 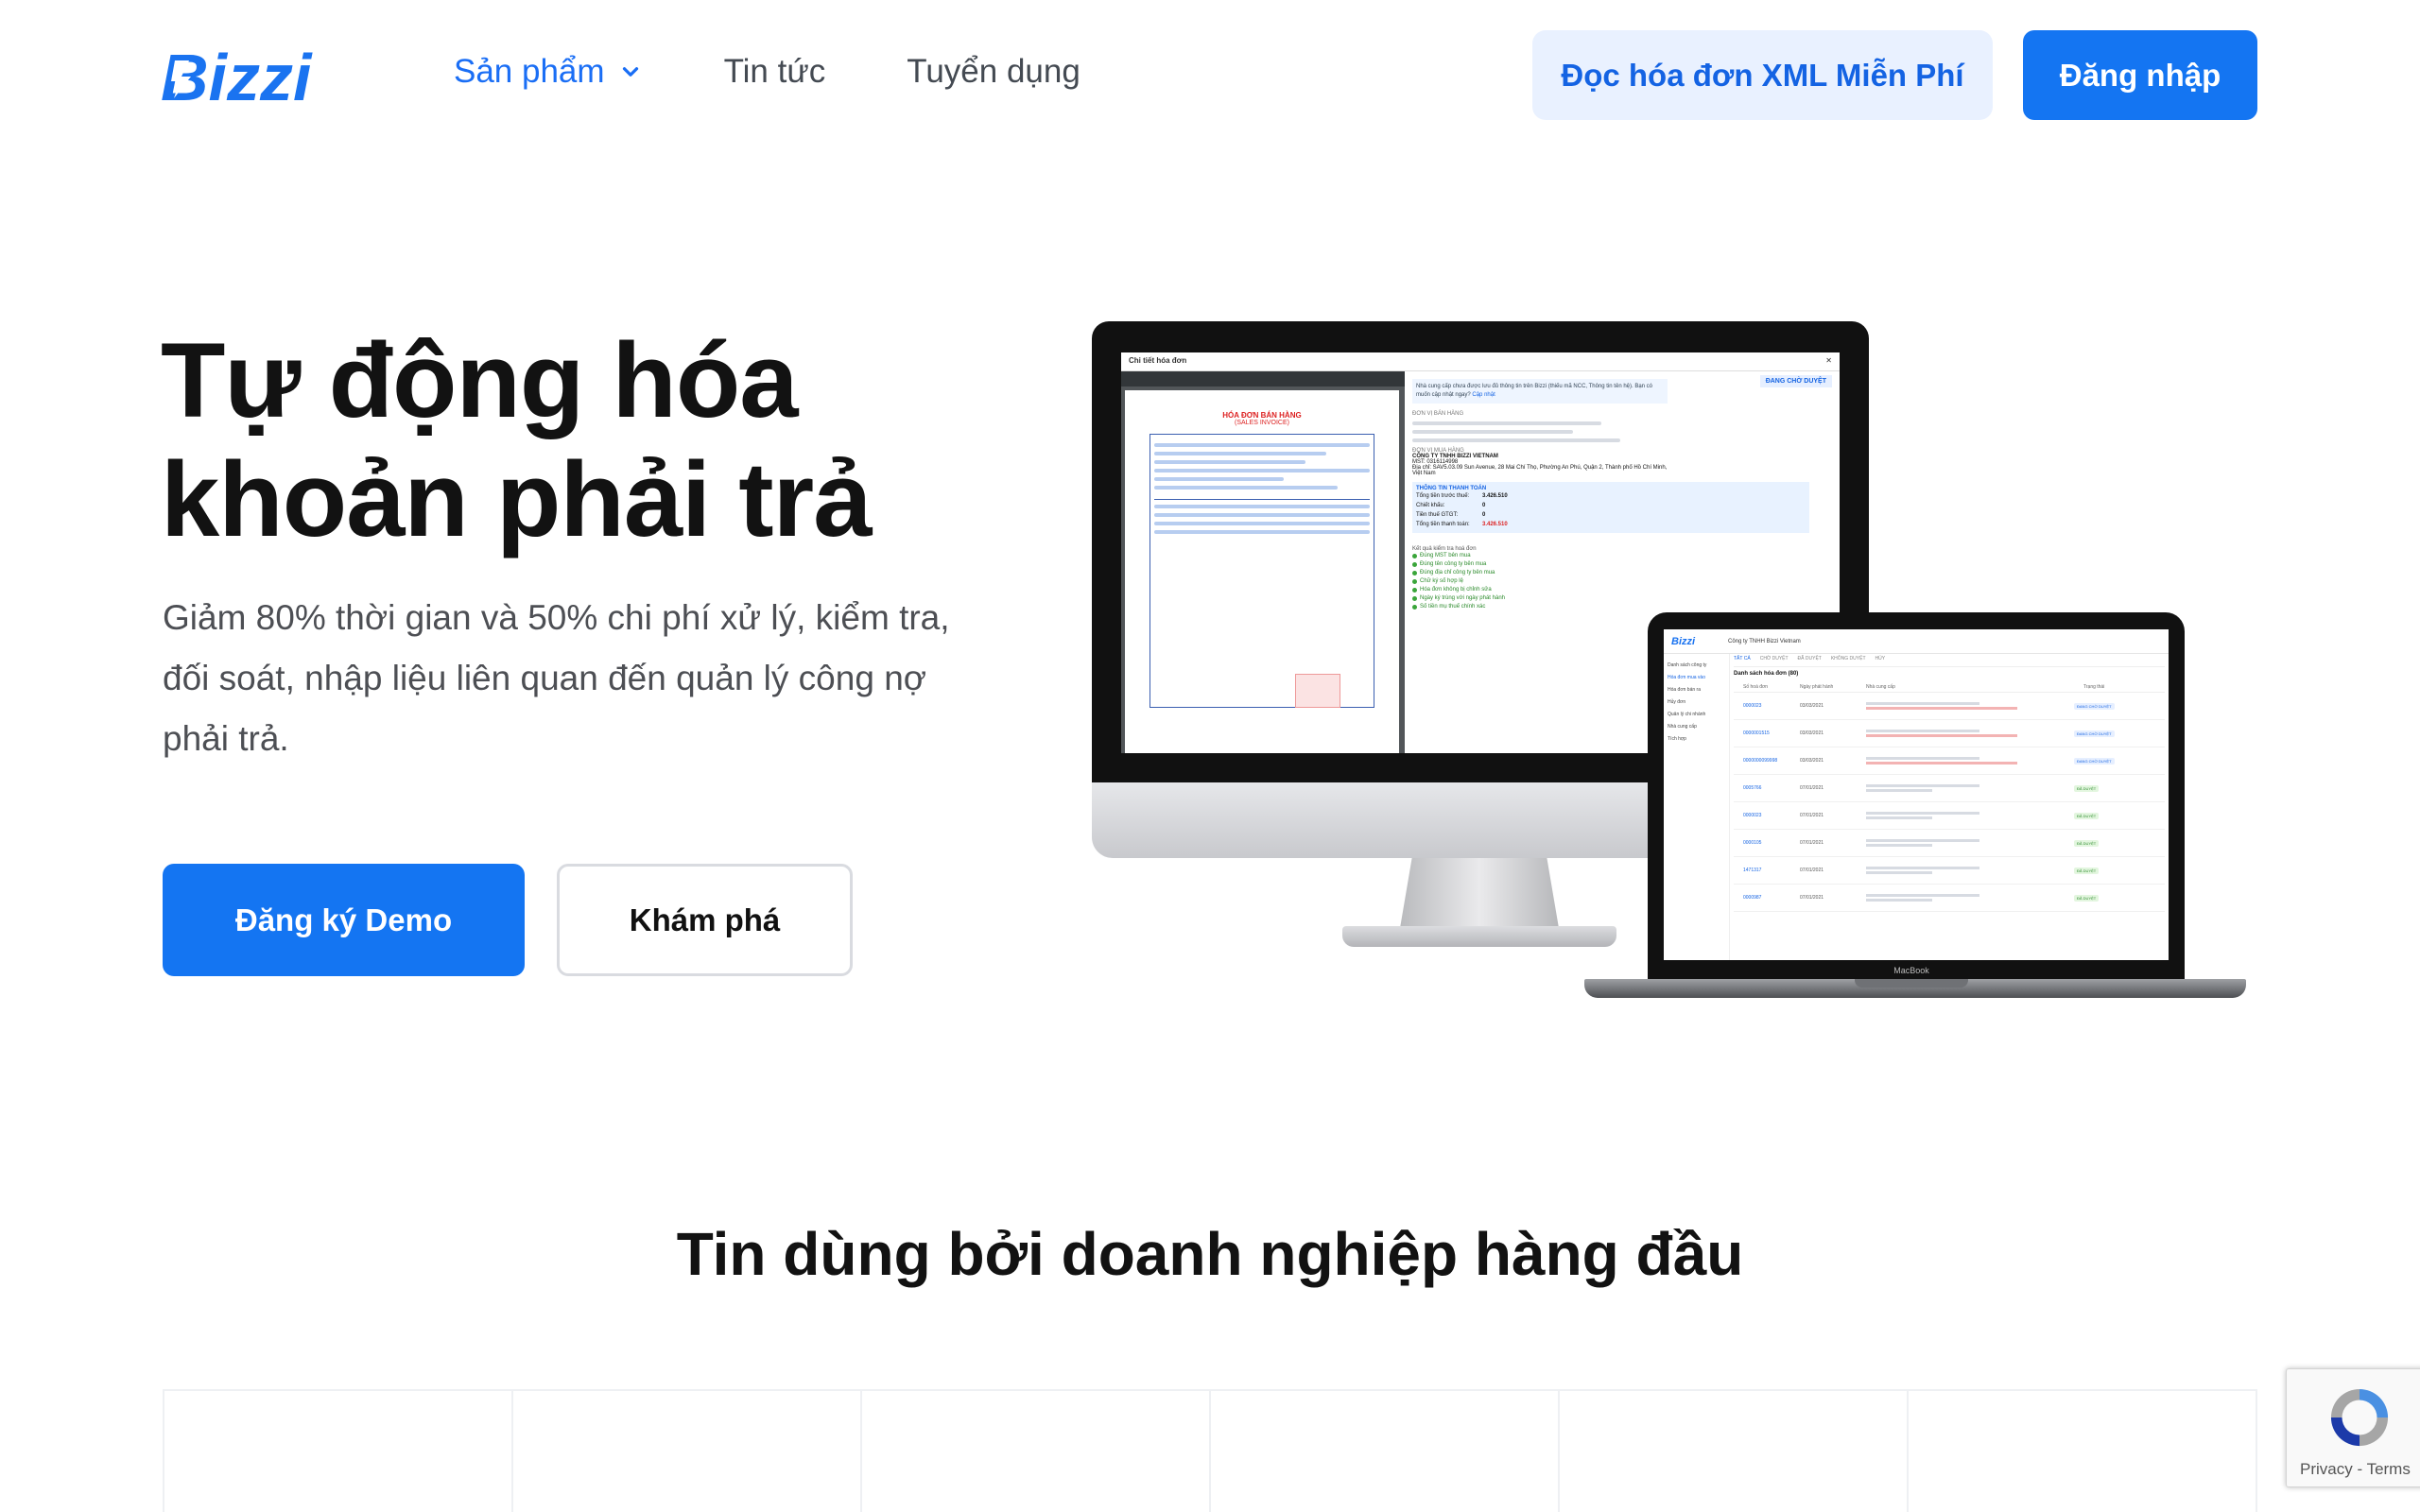 I want to click on column-header: Trạng thái, so click(x=2094, y=687).